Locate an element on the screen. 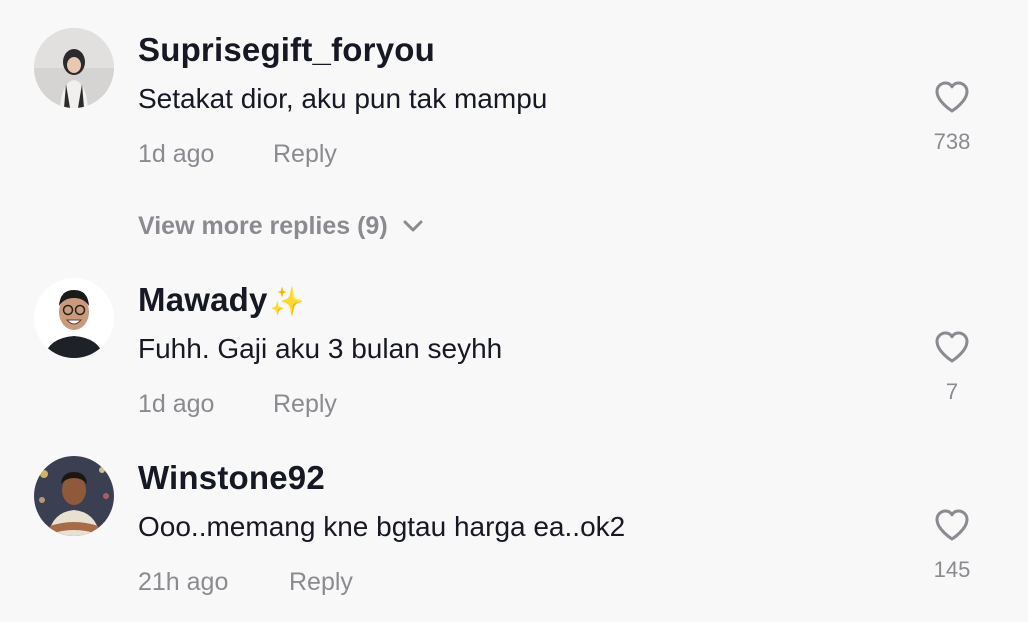 This screenshot has height=622, width=1028. comment-text: Fuhh. Gaji aku 3 bulan seyhh is located at coordinates (320, 348).